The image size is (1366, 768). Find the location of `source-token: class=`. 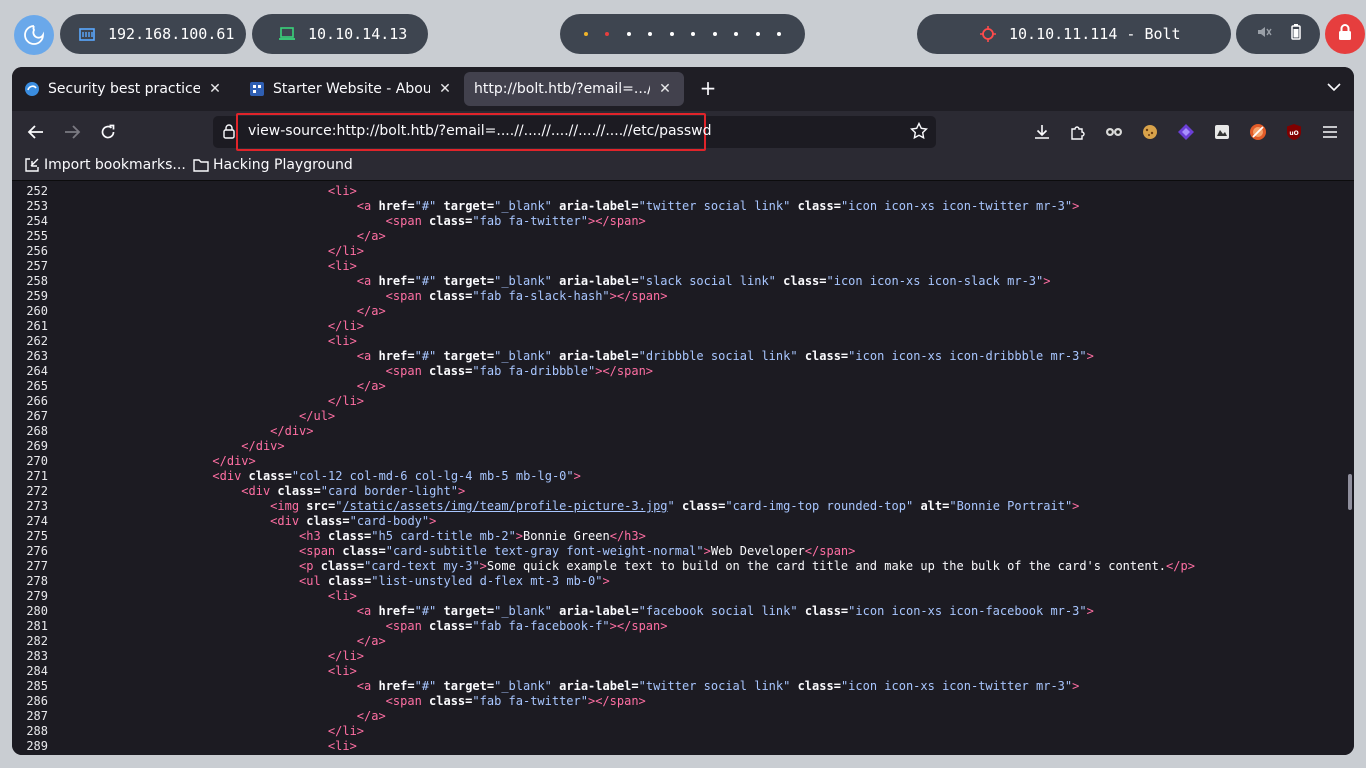

source-token: class= is located at coordinates (826, 356).